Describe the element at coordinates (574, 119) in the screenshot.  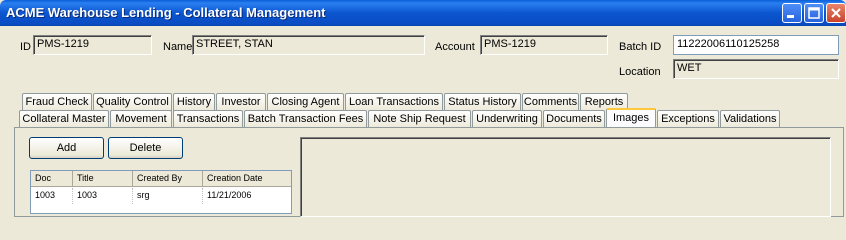
I see `tab-documents: Documents` at that location.